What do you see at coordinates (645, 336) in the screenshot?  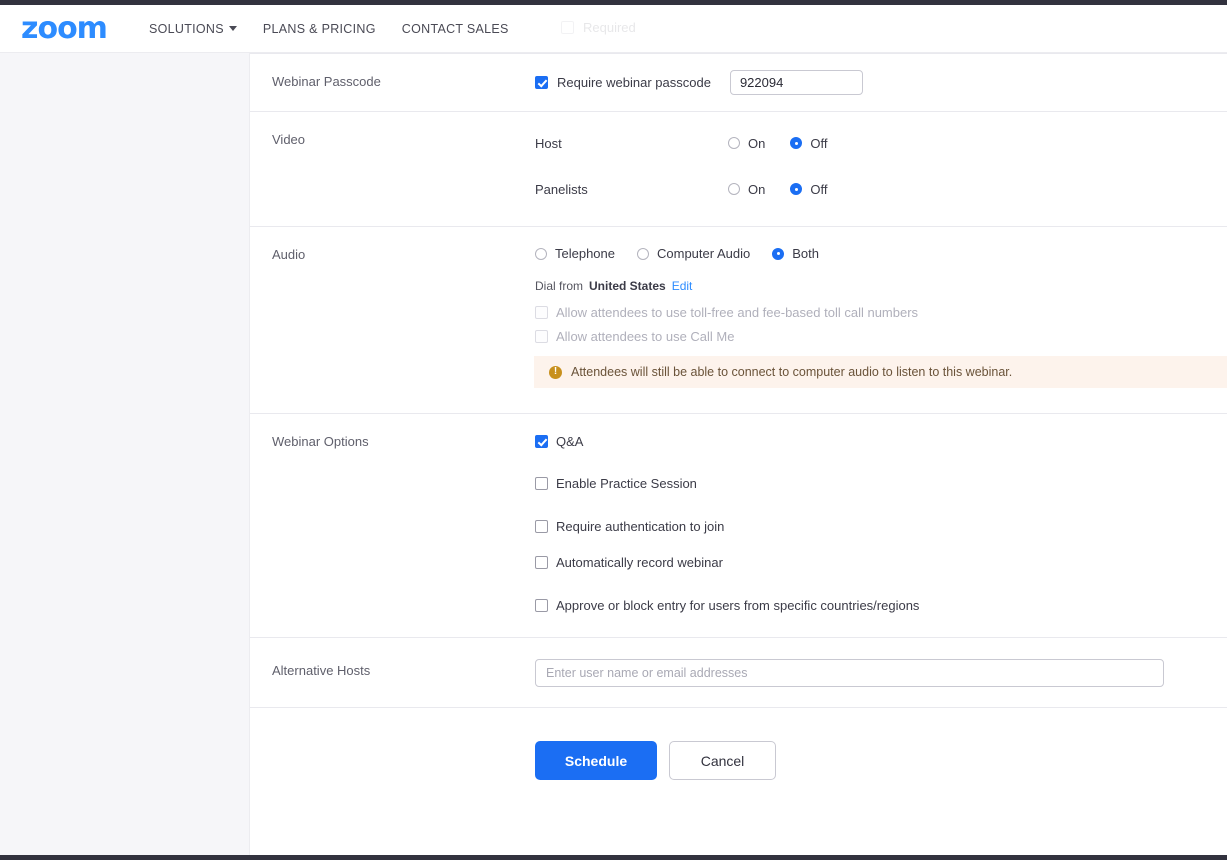 I see `allow-call-me-label: Allow attendees to use Call Me` at bounding box center [645, 336].